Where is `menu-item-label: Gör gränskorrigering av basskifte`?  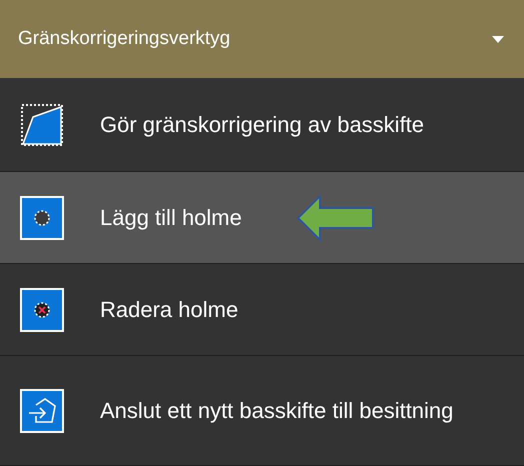
menu-item-label: Gör gränskorrigering av basskifte is located at coordinates (262, 124).